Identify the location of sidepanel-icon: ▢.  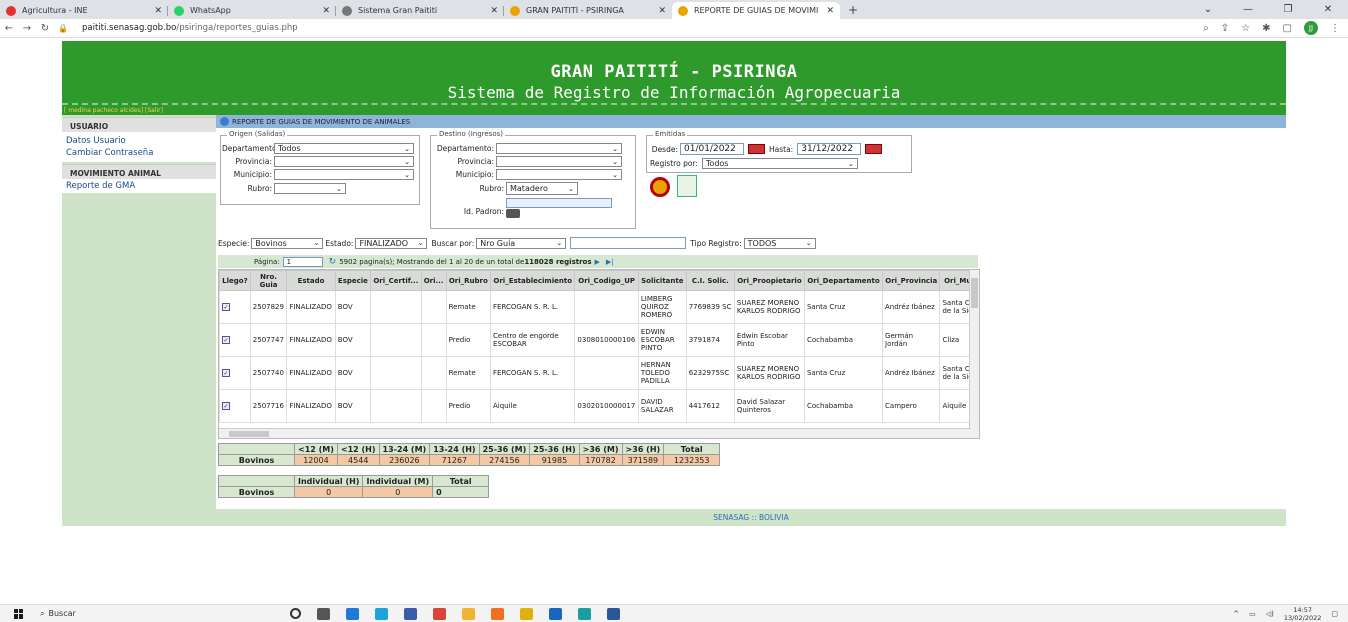
(1287, 28).